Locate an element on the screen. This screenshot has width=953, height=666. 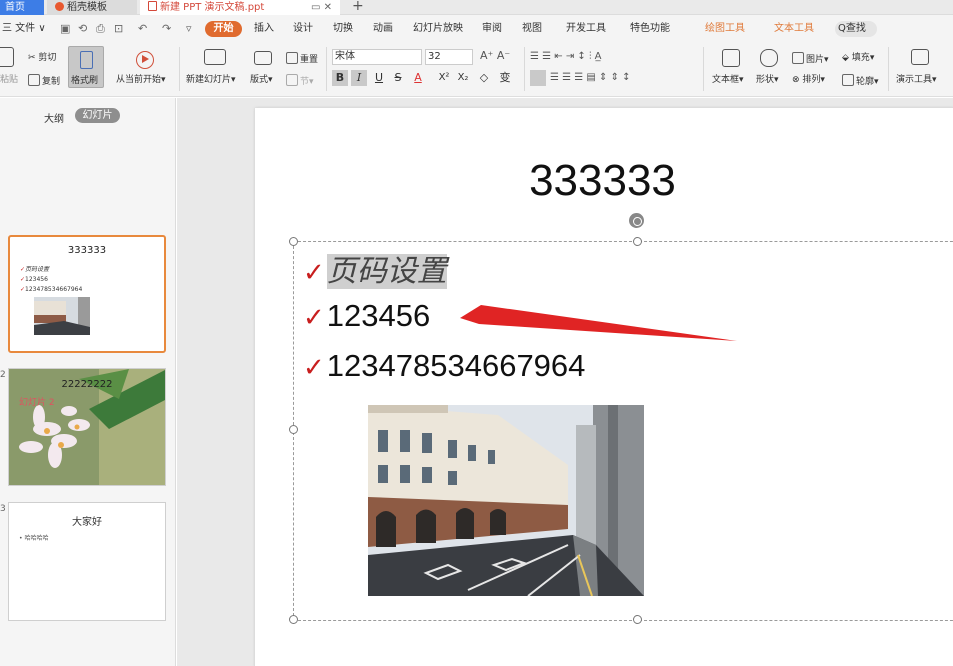
tab-view: 视图 is located at coordinates (532, 29).